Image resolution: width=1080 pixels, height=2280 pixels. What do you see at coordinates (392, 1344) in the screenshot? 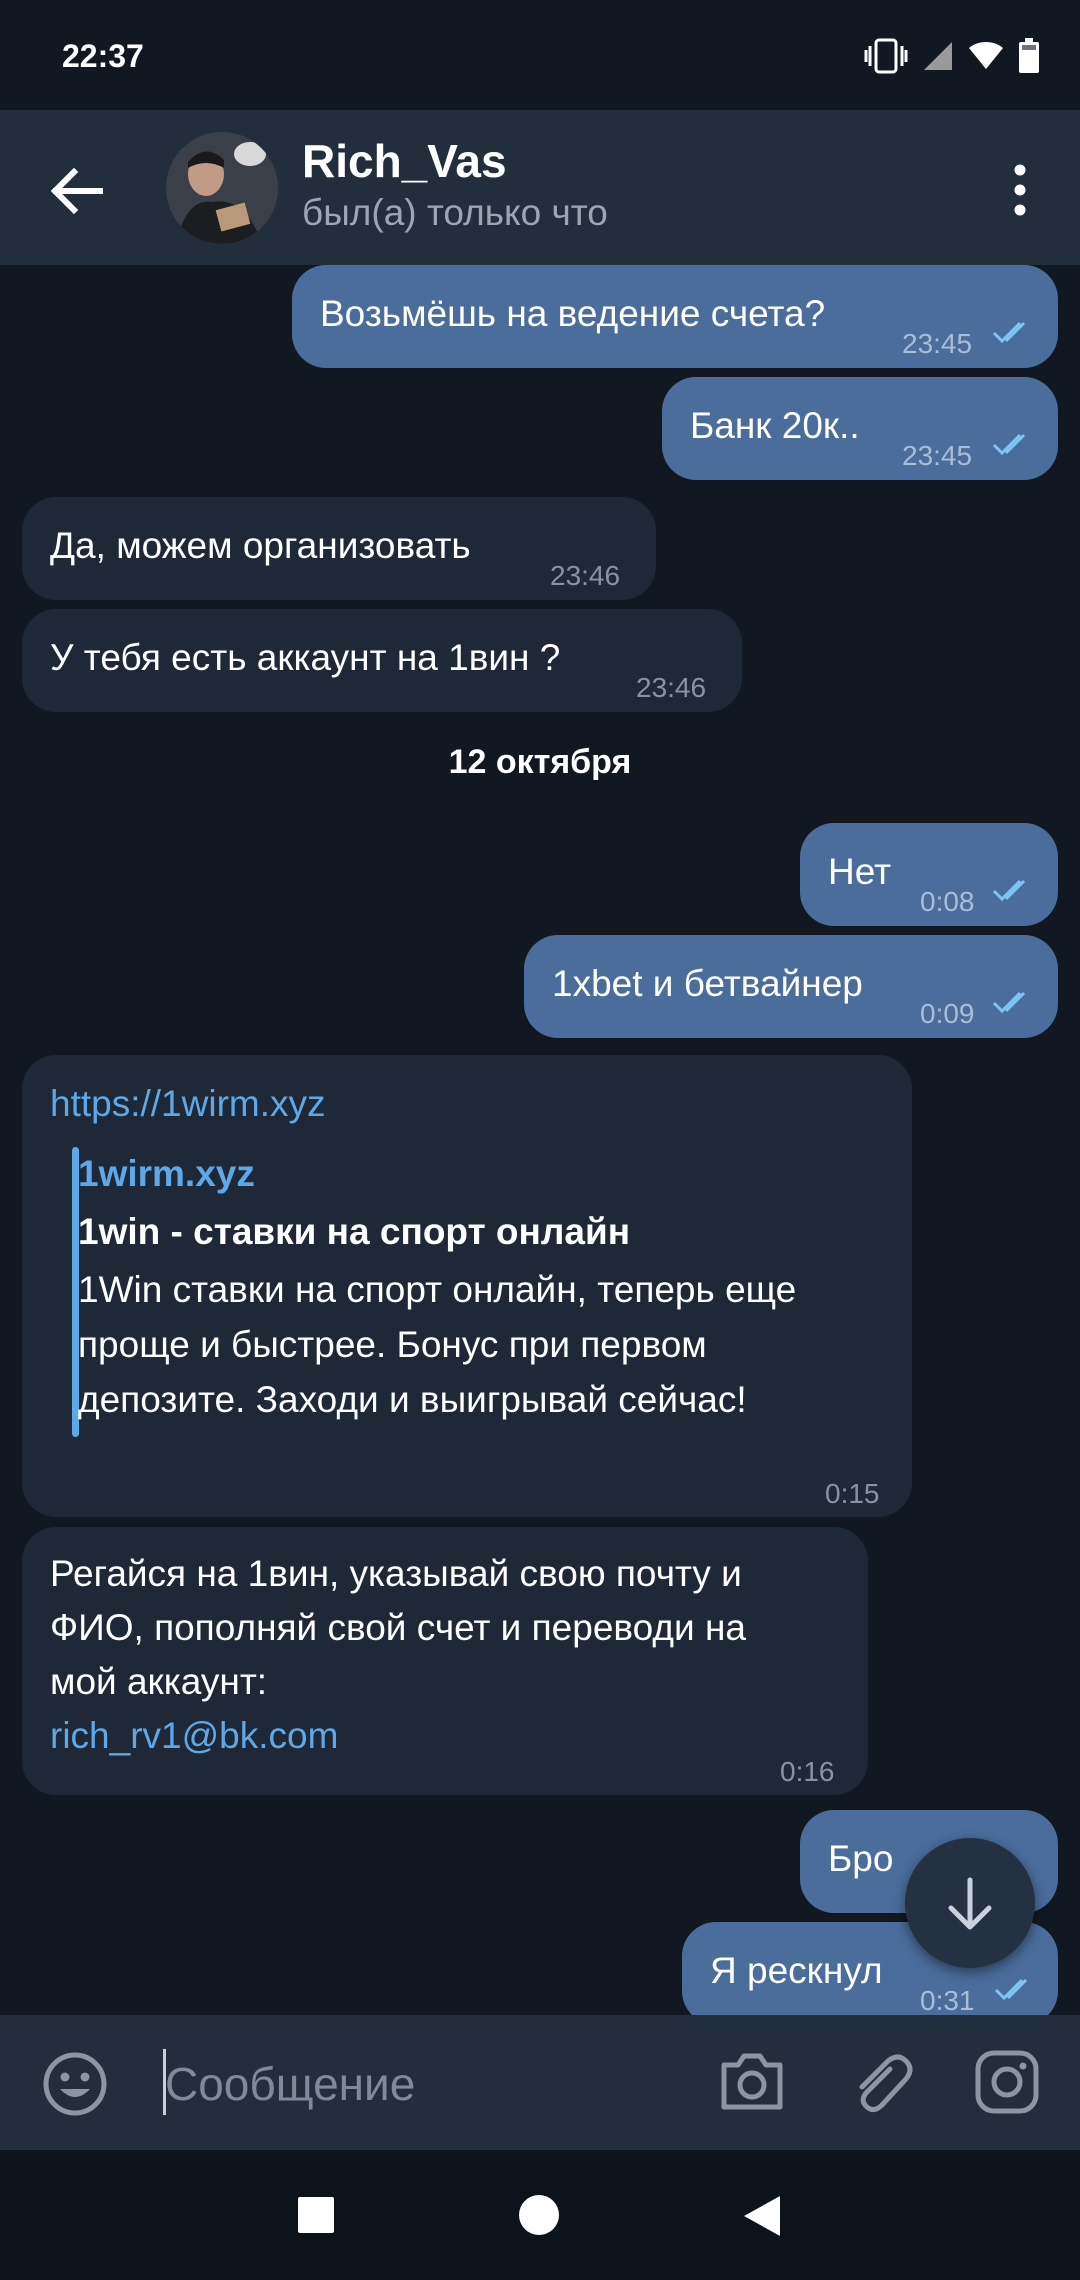
I see `link-preview-description-line: проще и быстрее. Бонус при первом` at bounding box center [392, 1344].